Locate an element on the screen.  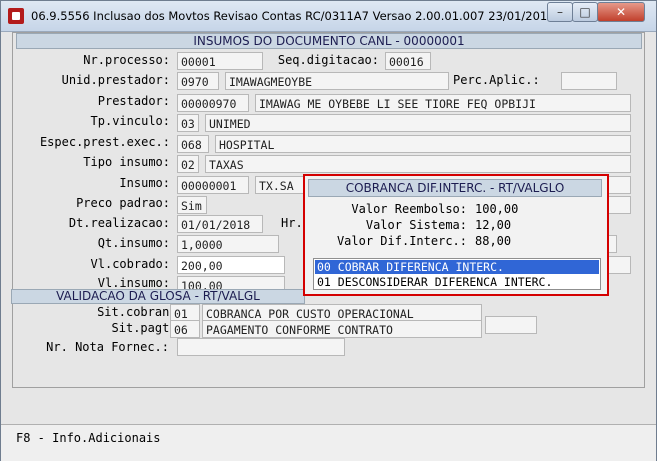
option-cobrar-diferenca: 00 COBRAR DIFERENCA INTERC. is located at coordinates (457, 267).